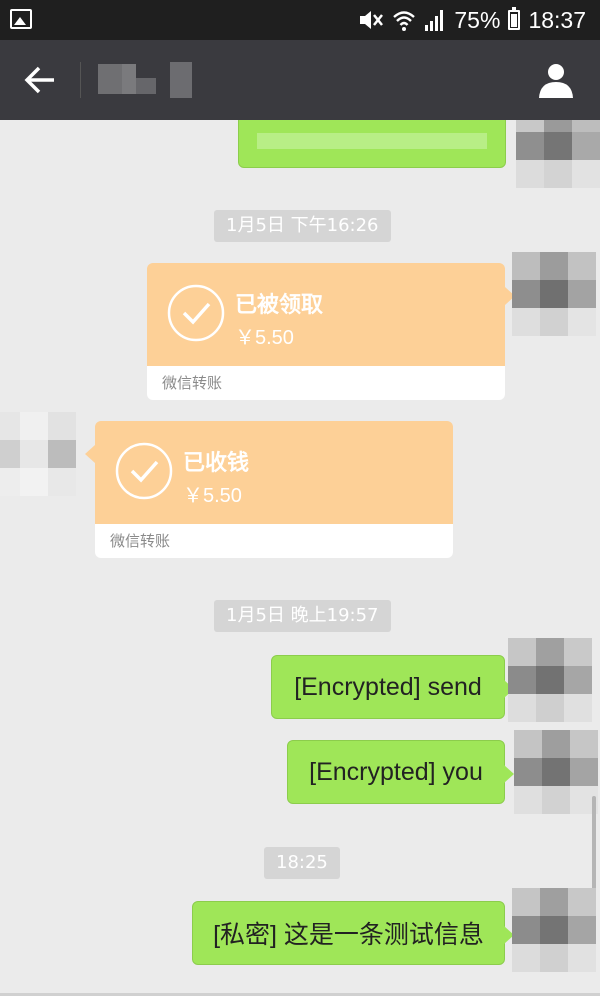 Image resolution: width=600 pixels, height=996 pixels. Describe the element at coordinates (400, 772) in the screenshot. I see `message-bubble: [Encrypted] you` at that location.